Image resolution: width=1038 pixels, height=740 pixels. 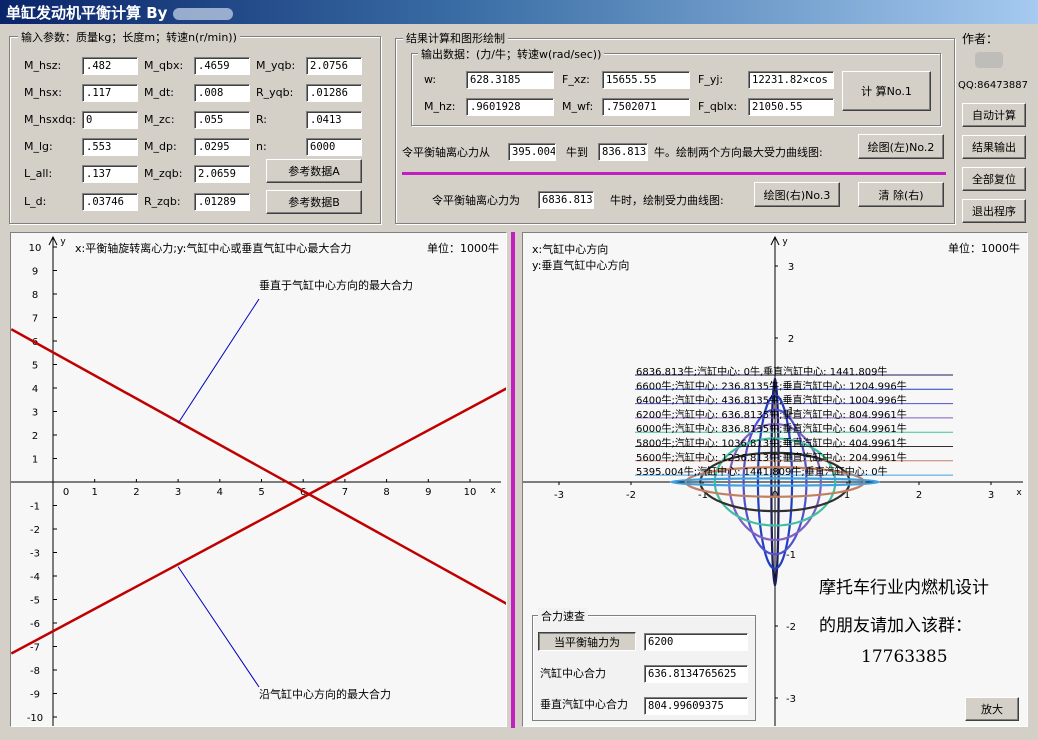 I want to click on fqblx-field: 21050.55, so click(x=791, y=107).